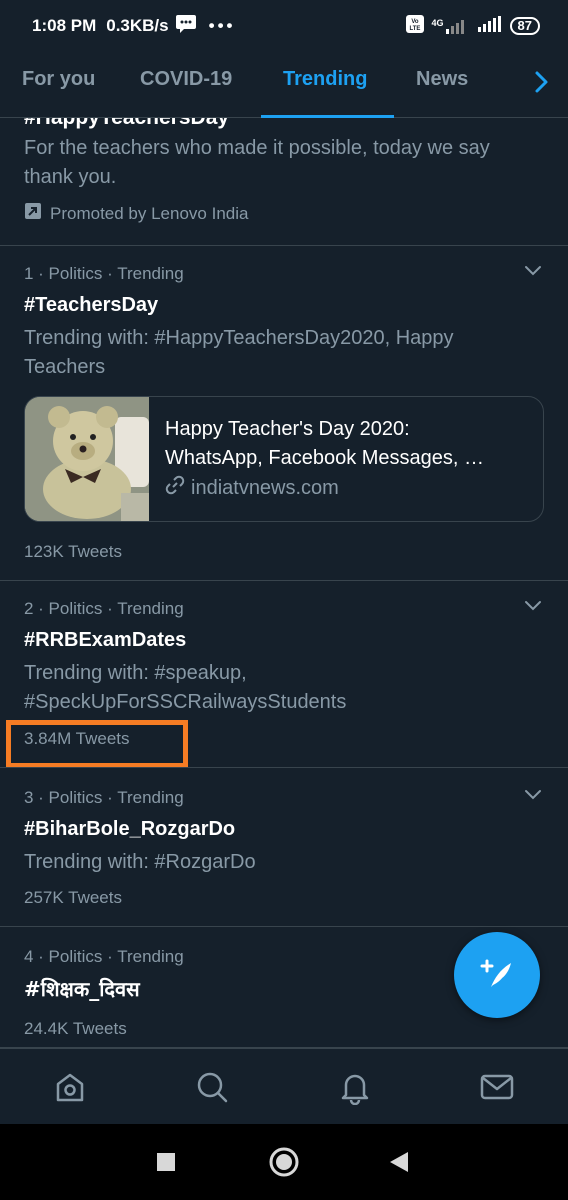 This screenshot has height=1200, width=568. What do you see at coordinates (97, 744) in the screenshot?
I see `highlight-annotation-box` at bounding box center [97, 744].